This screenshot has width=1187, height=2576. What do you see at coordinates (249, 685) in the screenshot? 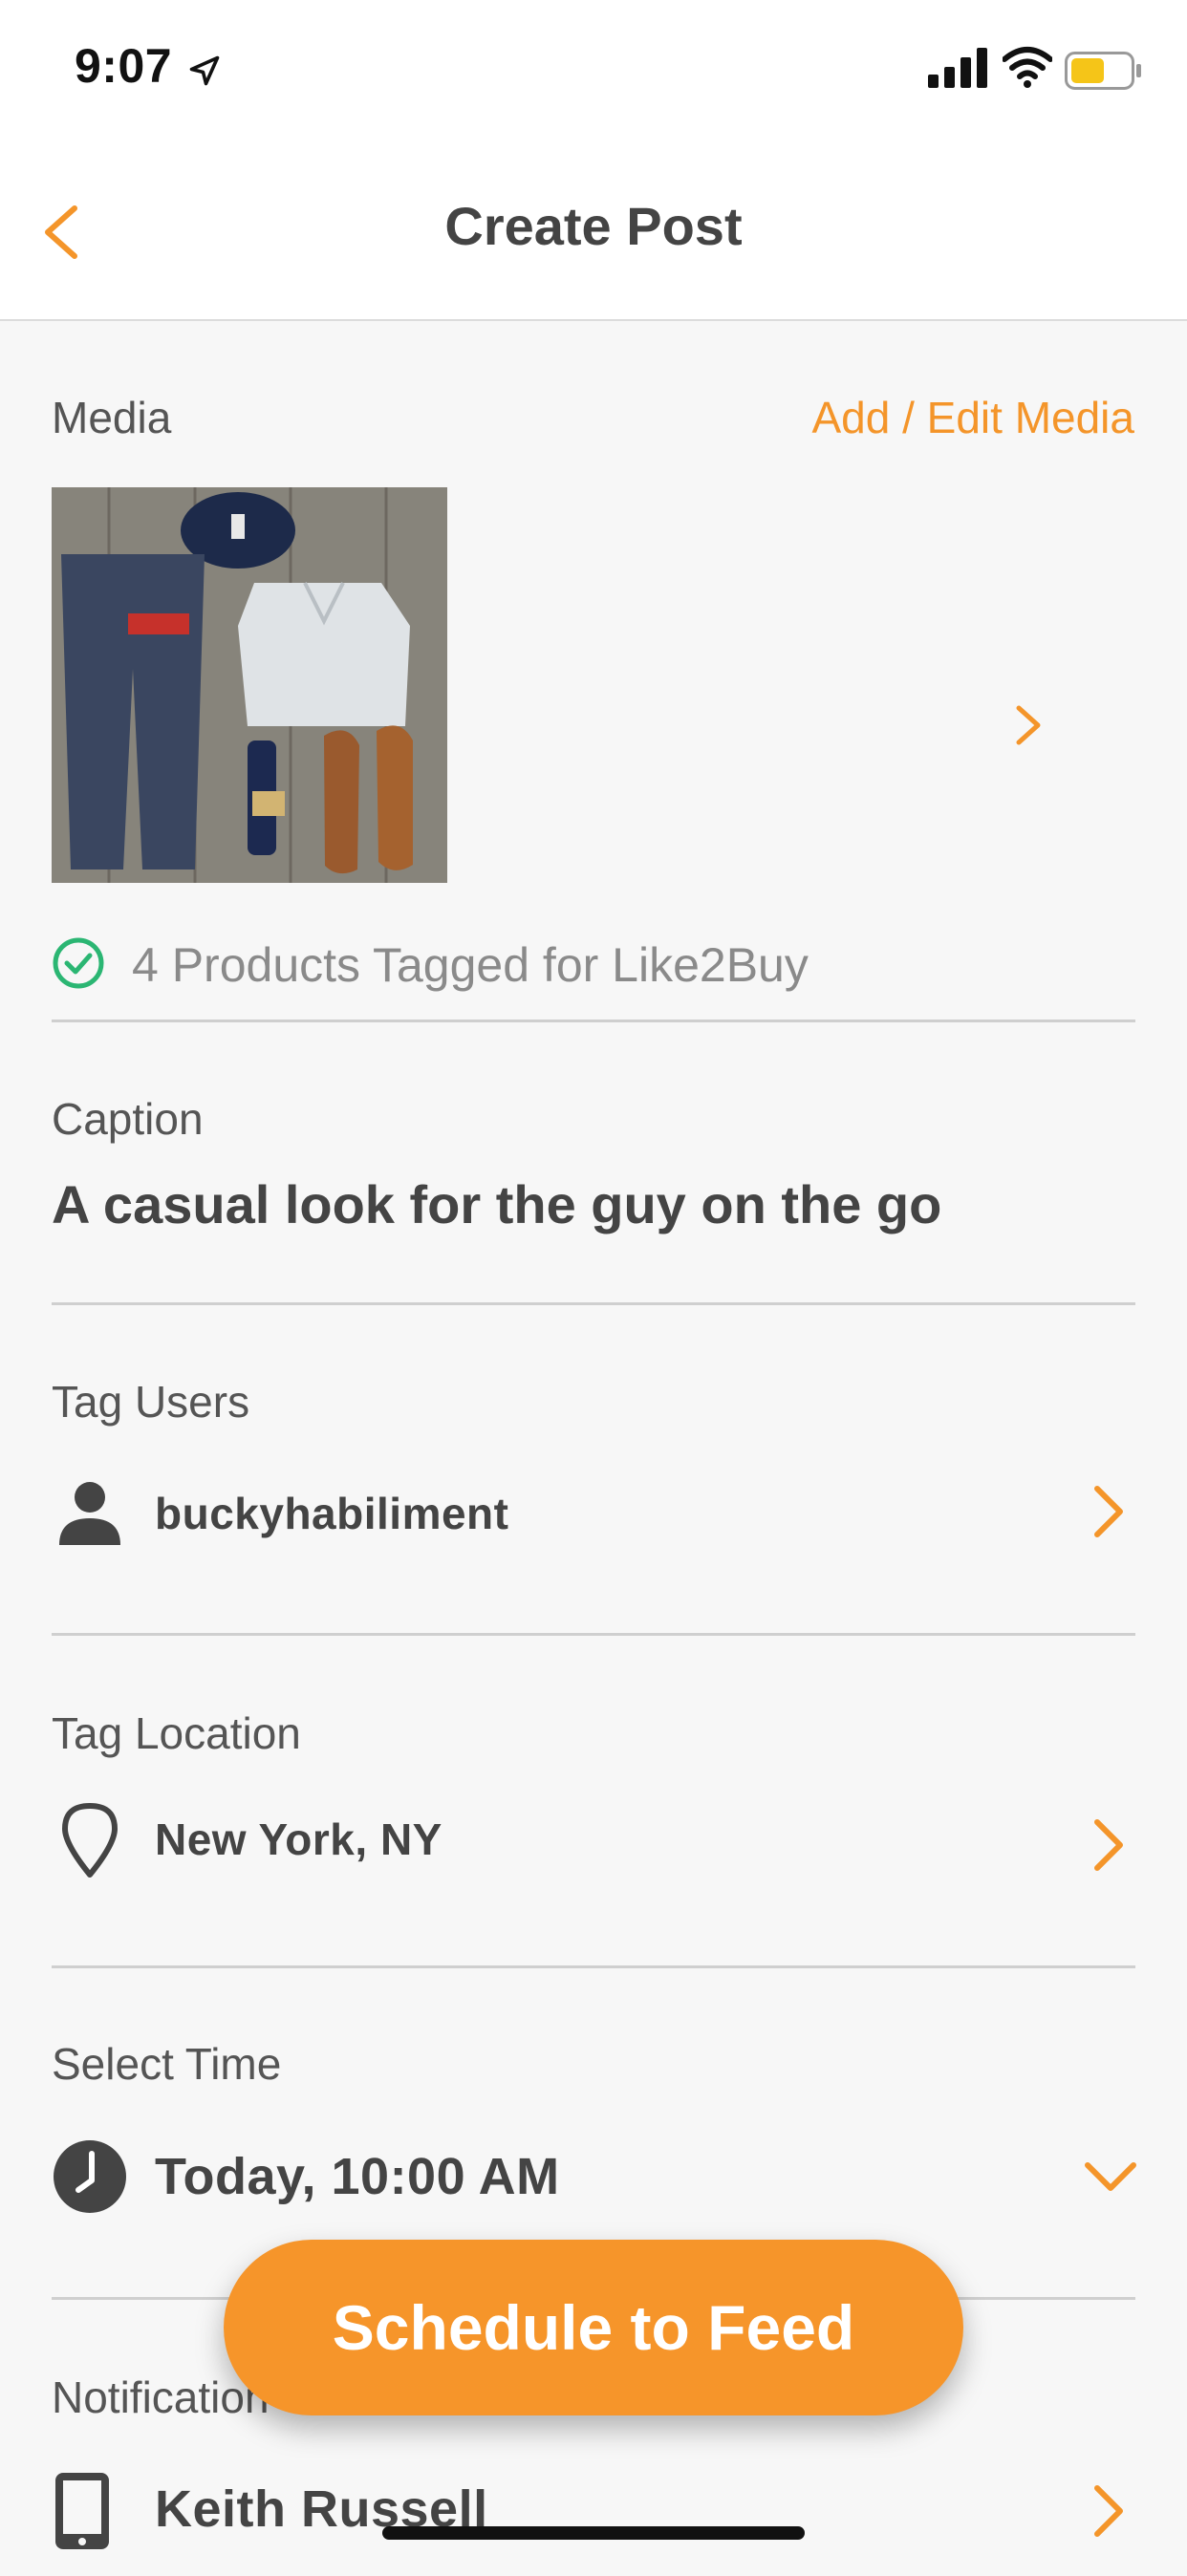
I see `media-thumbnail` at bounding box center [249, 685].